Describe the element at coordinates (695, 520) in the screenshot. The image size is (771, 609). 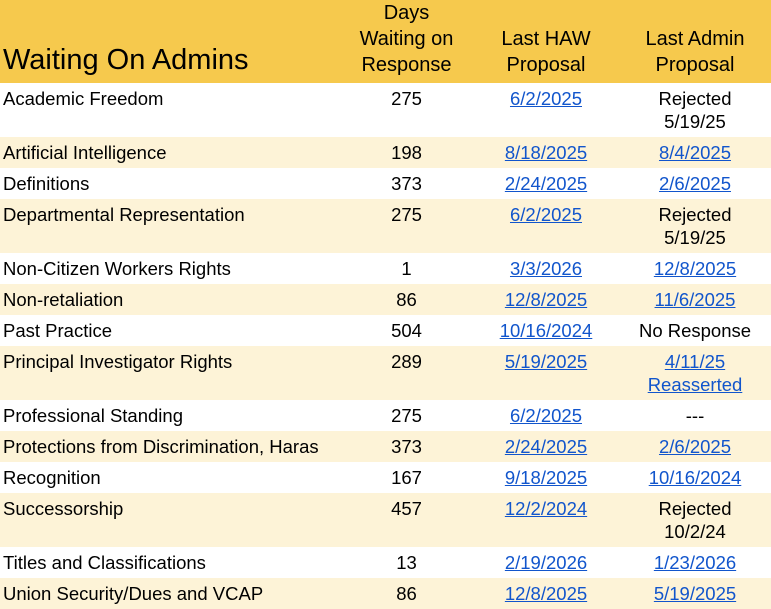
I see `admin-proposal-cell: Rejected 10/2/24` at that location.